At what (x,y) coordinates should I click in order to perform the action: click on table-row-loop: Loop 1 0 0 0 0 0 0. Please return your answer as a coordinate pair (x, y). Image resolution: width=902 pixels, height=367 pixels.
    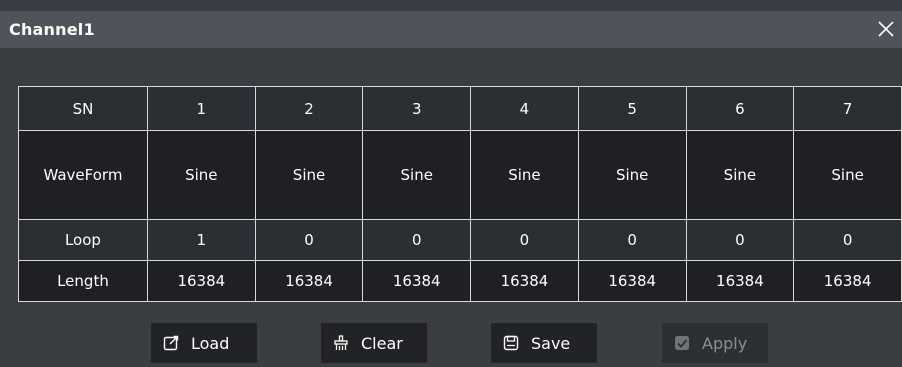
    Looking at the image, I should click on (460, 240).